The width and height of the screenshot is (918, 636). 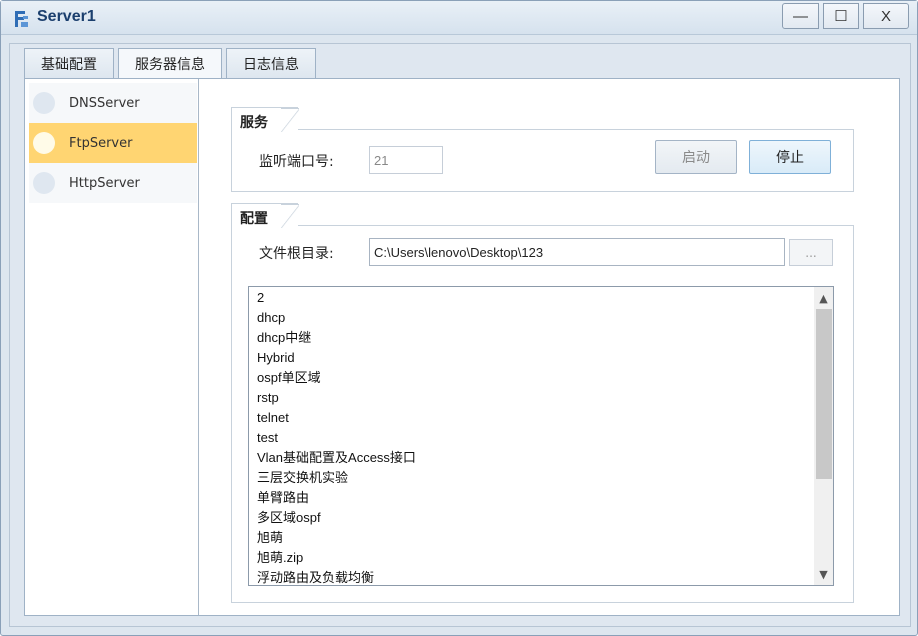 I want to click on file-list-item: telnet, so click(x=273, y=418).